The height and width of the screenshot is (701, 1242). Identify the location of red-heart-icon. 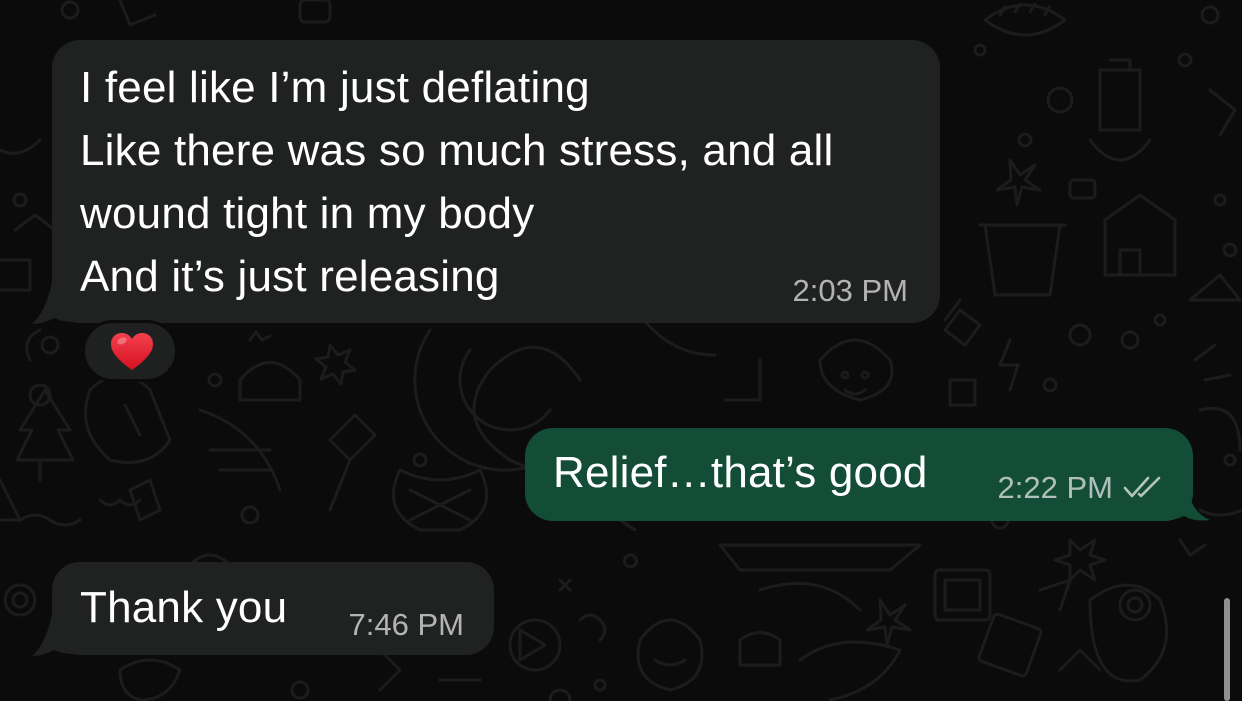
(132, 351).